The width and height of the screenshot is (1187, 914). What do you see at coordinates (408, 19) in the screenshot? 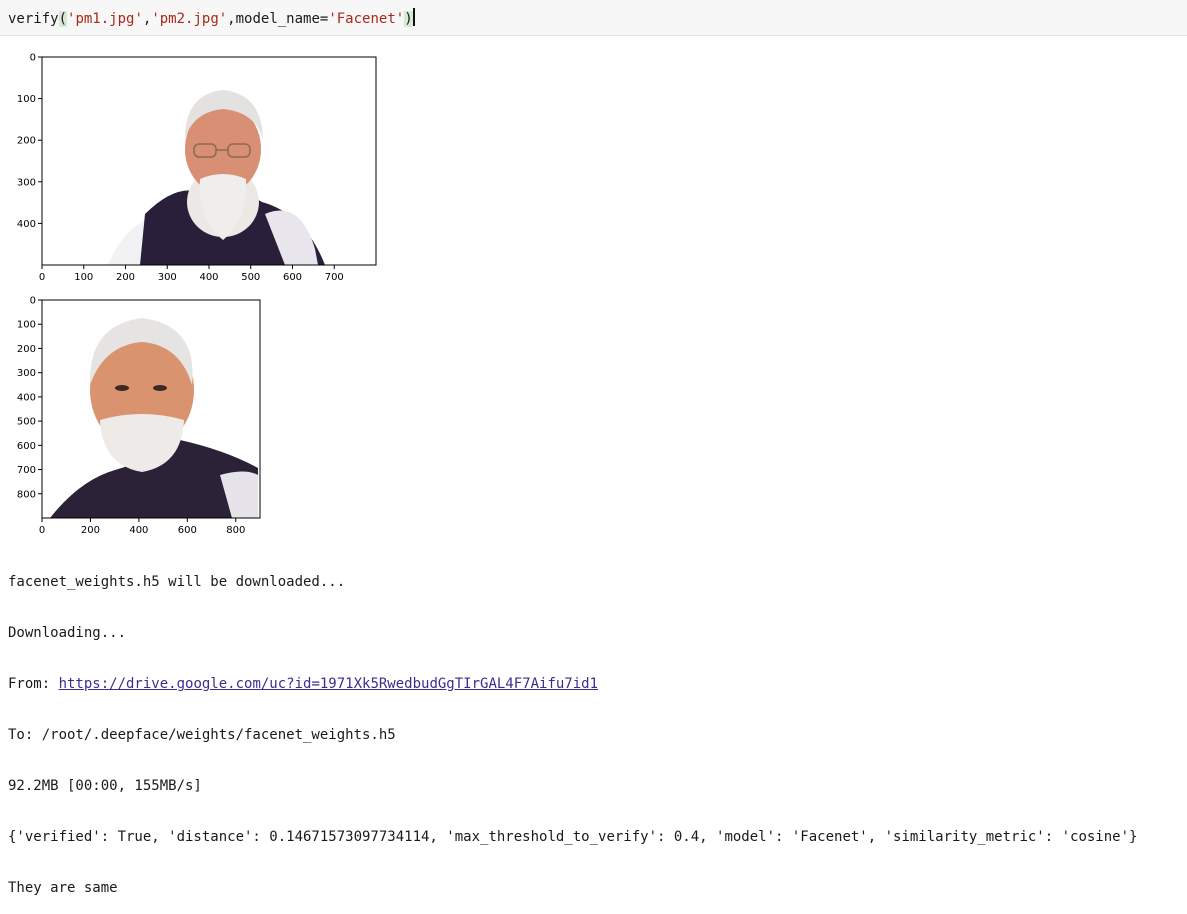
I see `code-close-paren: )` at bounding box center [408, 19].